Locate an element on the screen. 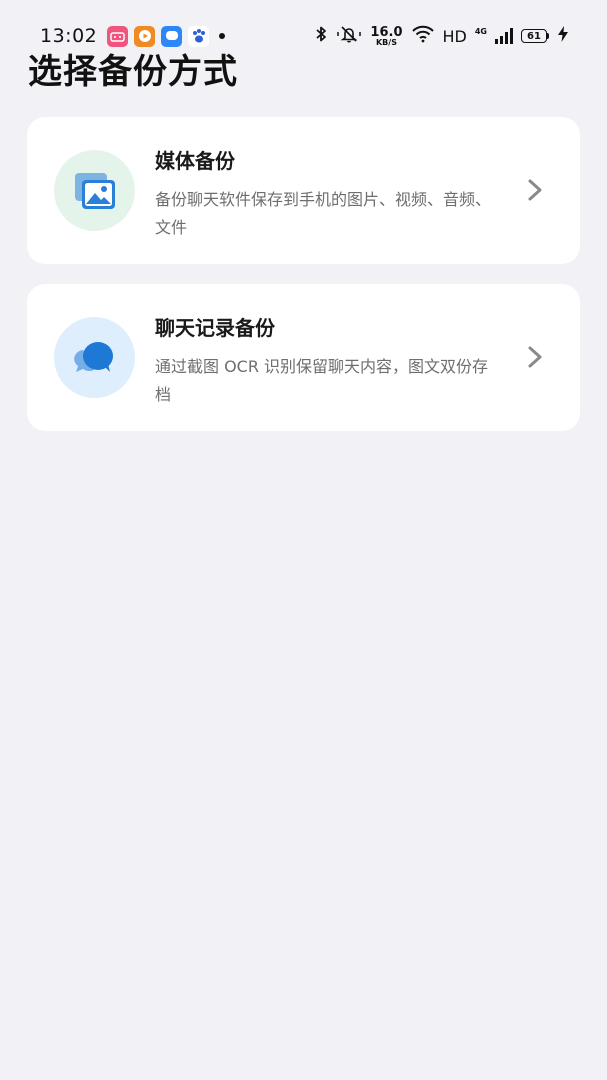  mute-vibrate-icon is located at coordinates (349, 36).